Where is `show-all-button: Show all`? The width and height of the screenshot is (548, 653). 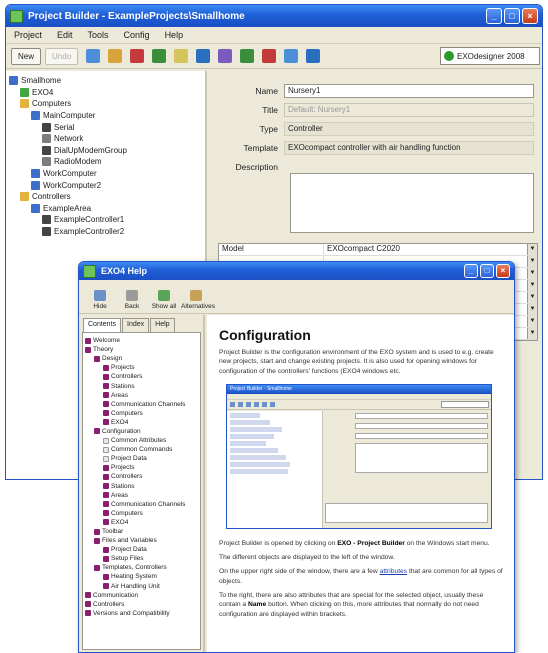
show-all-button: Show all is located at coordinates (164, 300).